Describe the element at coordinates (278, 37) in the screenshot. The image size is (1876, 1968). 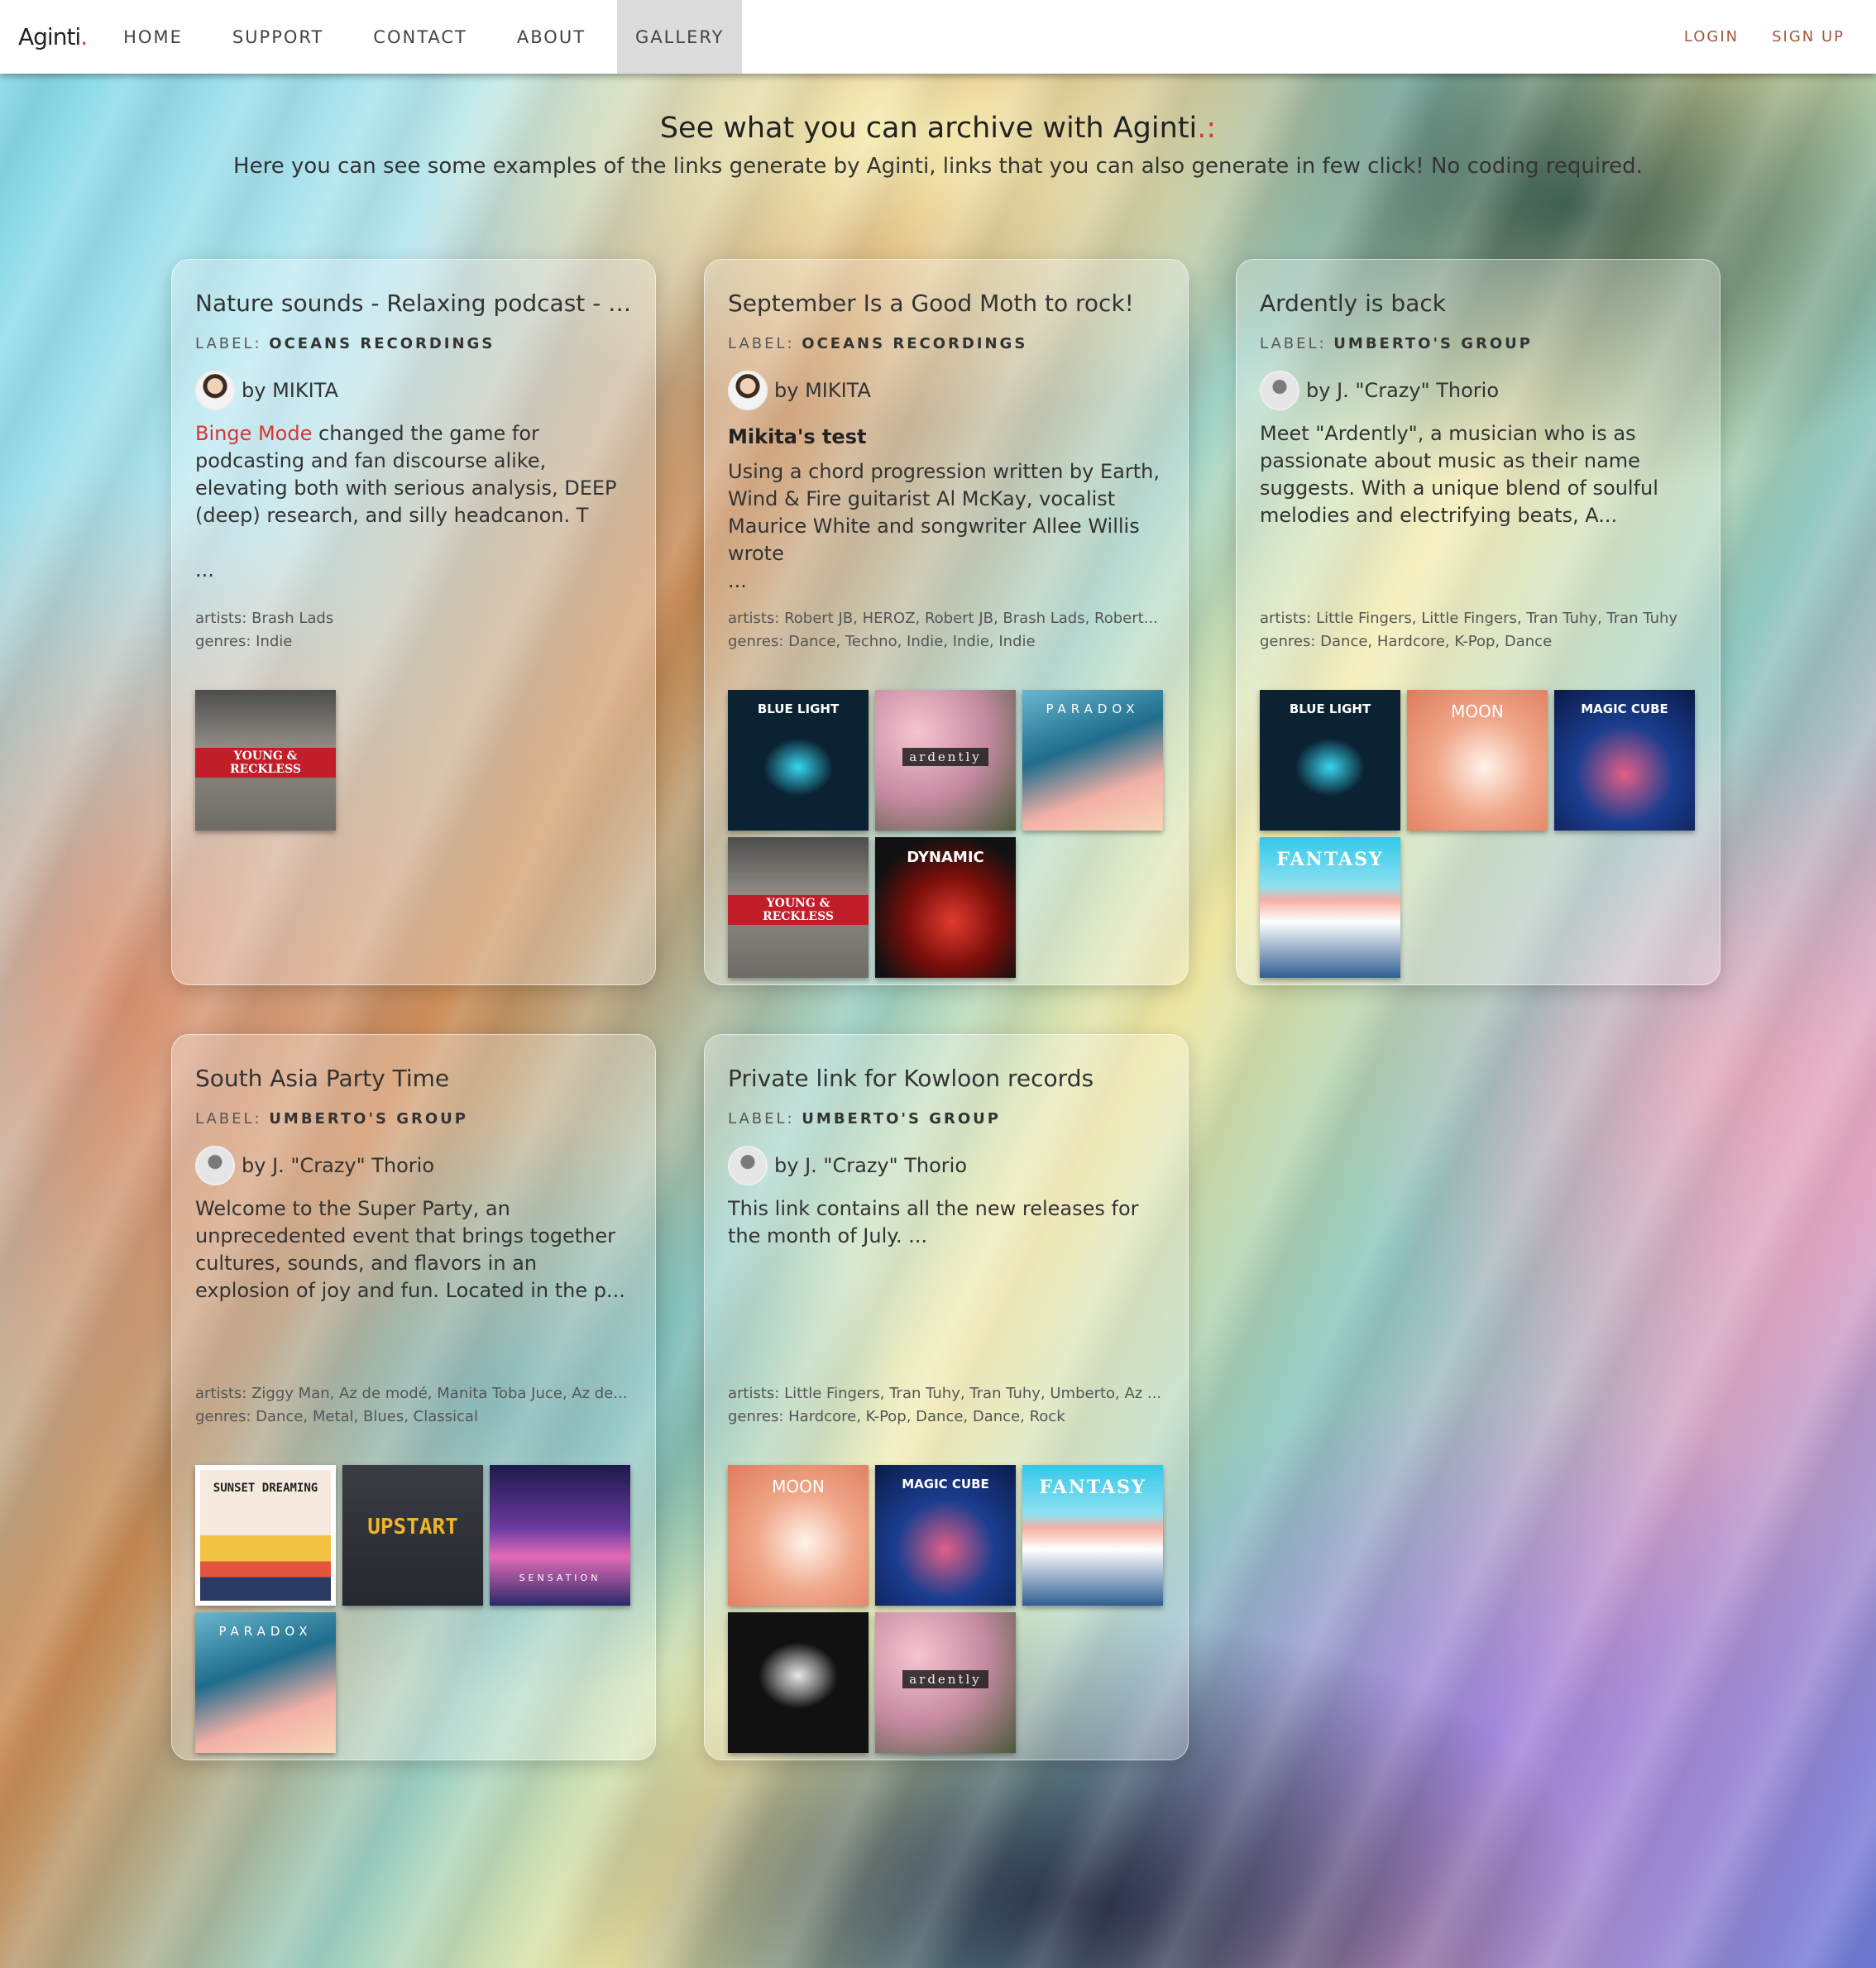
I see `nav-support: SUPPORT` at that location.